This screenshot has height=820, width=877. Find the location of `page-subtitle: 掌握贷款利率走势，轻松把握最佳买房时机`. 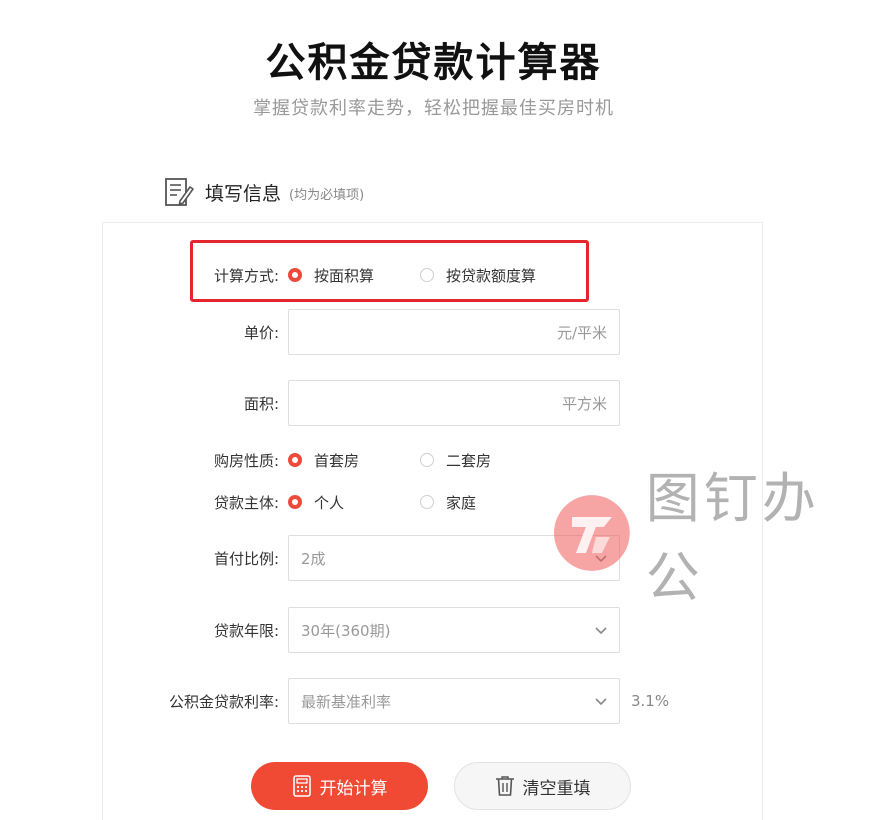

page-subtitle: 掌握贷款利率走势，轻松把握最佳买房时机 is located at coordinates (433, 108).